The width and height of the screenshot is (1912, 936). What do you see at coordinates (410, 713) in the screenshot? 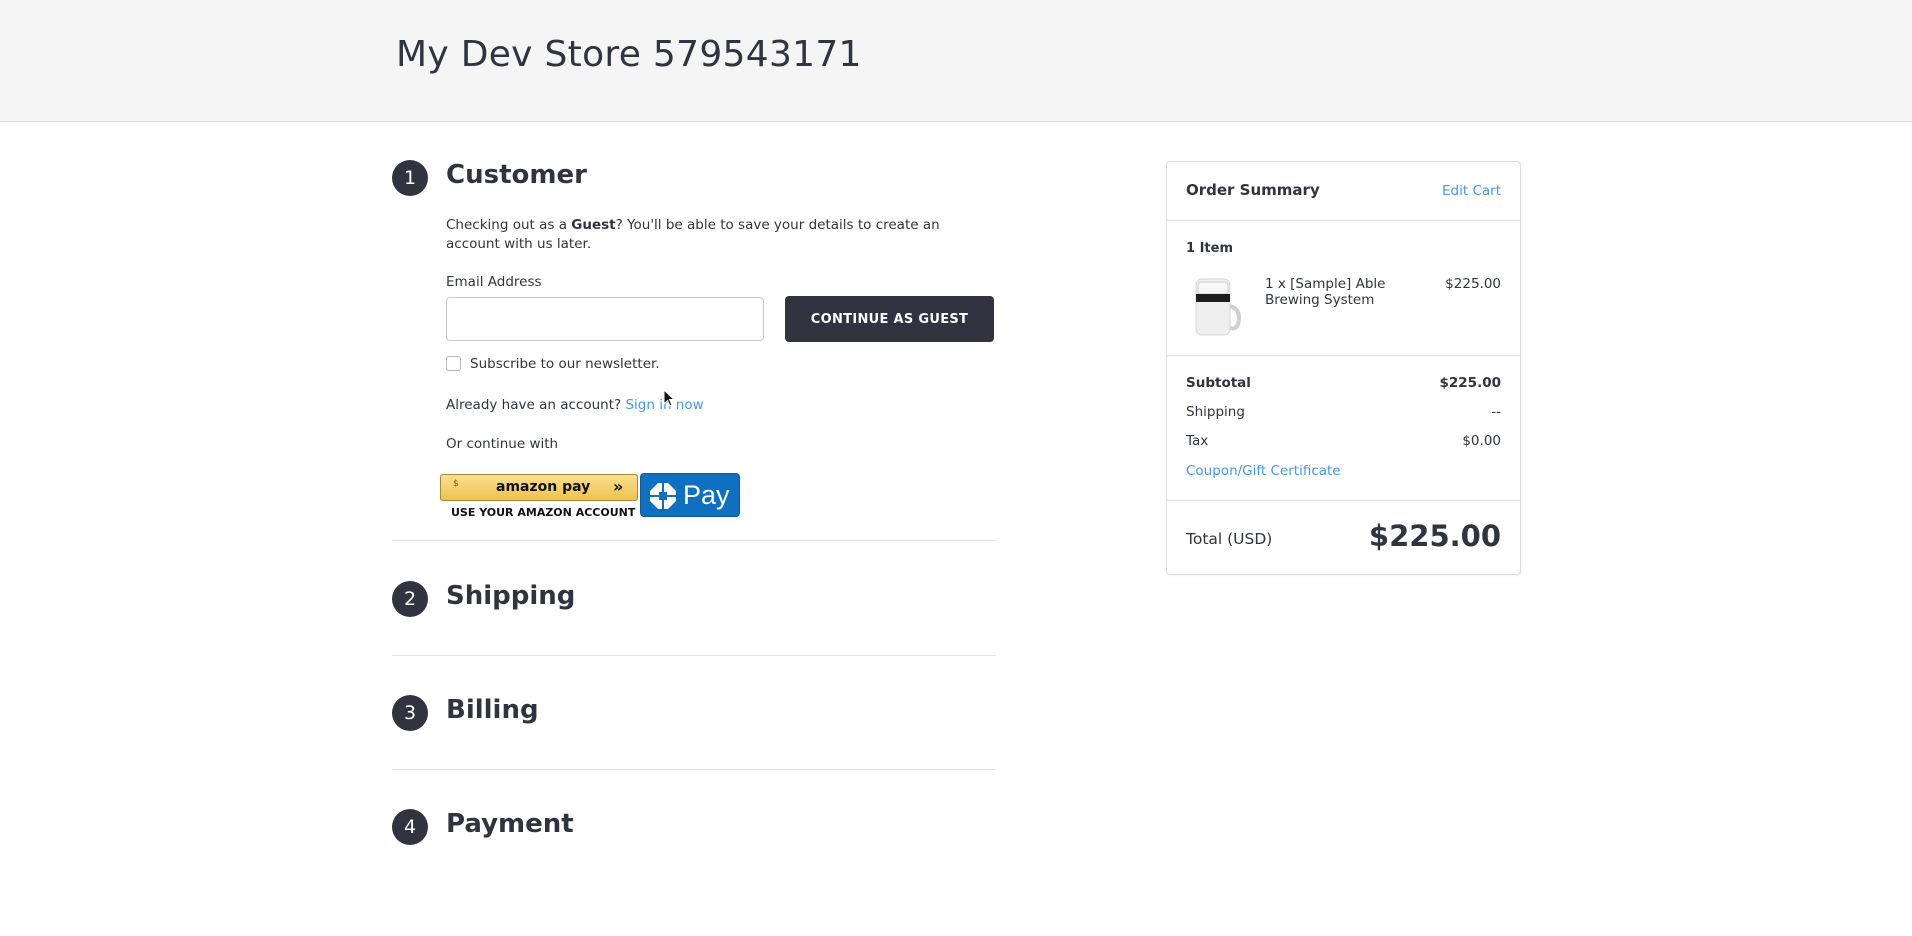
I see `step-number-billing: 3` at bounding box center [410, 713].